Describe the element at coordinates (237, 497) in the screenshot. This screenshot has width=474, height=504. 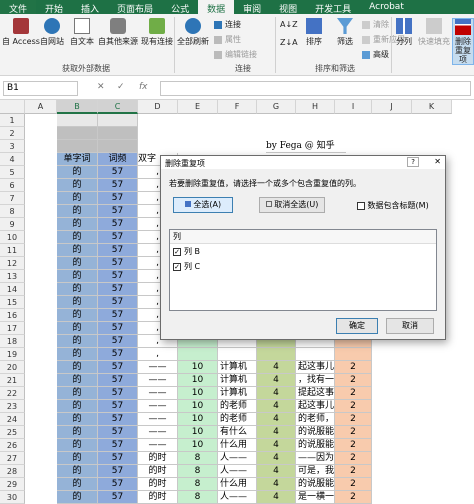
I see `cell-f30: 人——` at that location.